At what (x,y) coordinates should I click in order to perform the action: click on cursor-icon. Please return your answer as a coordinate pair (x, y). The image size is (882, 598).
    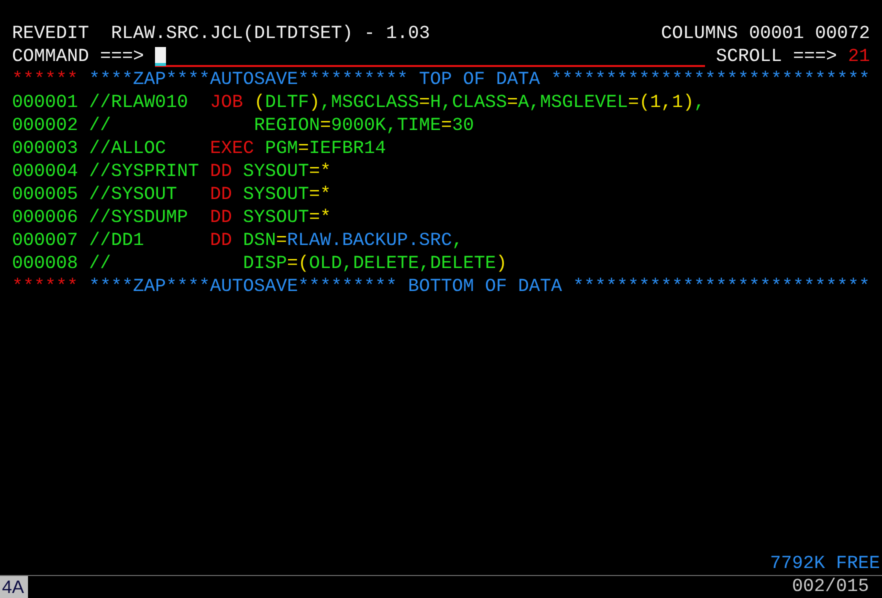
    Looking at the image, I should click on (160, 56).